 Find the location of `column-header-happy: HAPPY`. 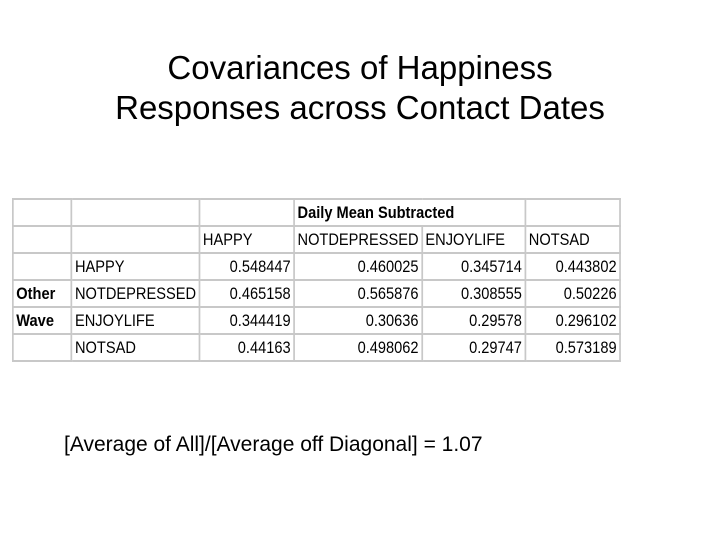

column-header-happy: HAPPY is located at coordinates (246, 239).